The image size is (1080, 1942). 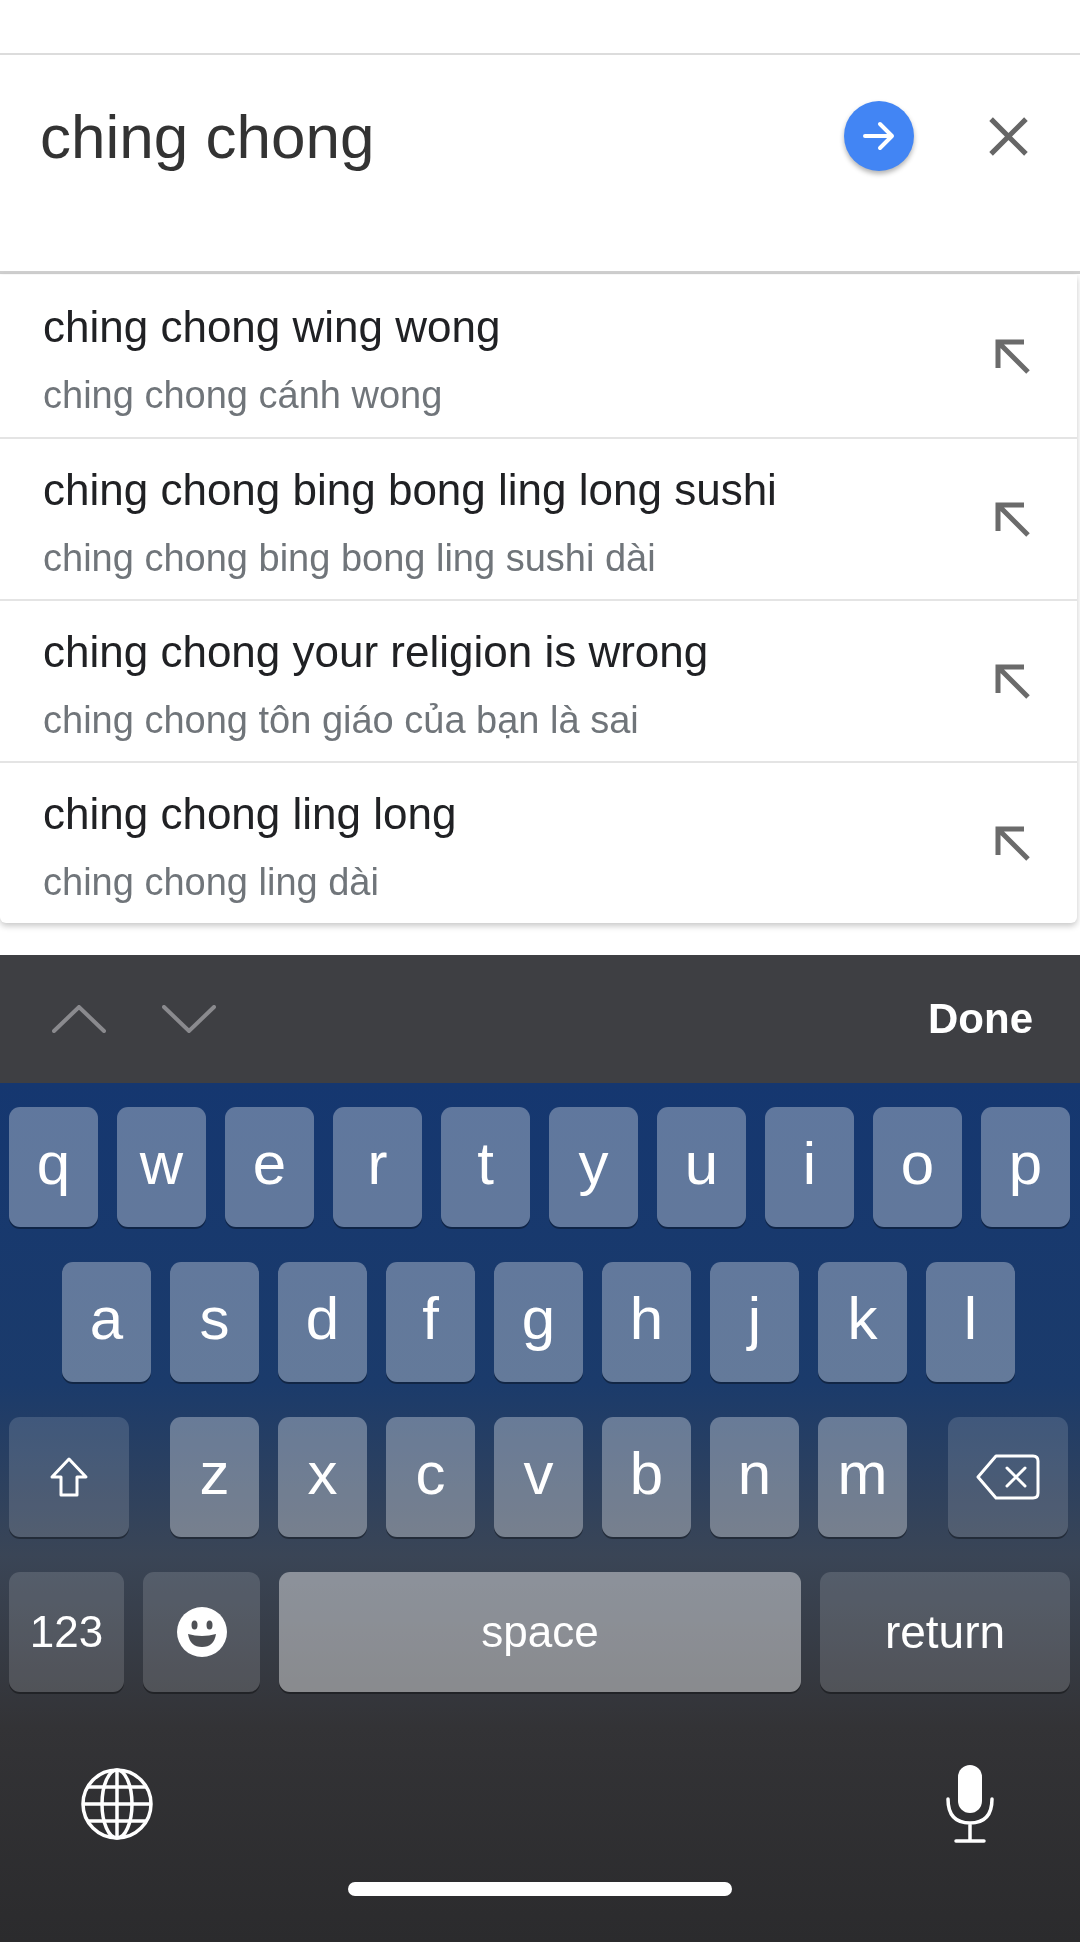 I want to click on suggestion-text: ching chong bing bong ling long sushi, so click(x=410, y=490).